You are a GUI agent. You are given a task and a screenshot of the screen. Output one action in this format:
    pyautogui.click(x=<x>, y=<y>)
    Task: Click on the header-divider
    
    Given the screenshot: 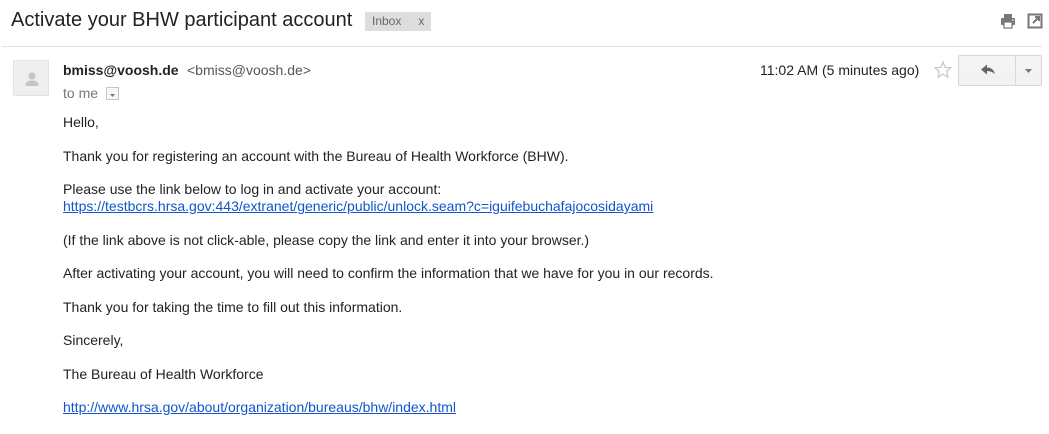 What is the action you would take?
    pyautogui.click(x=522, y=46)
    